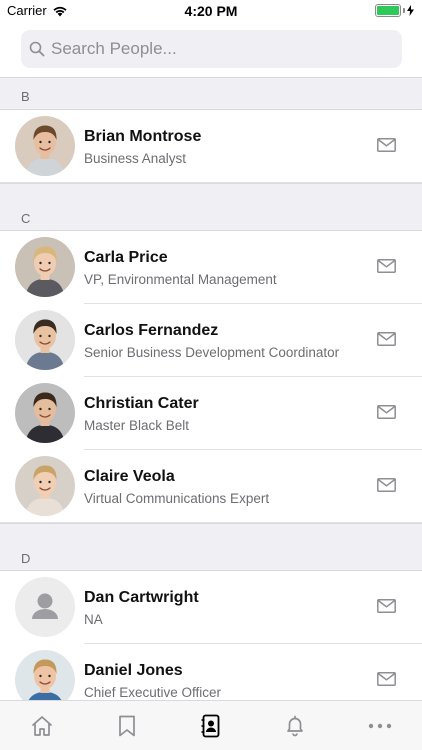 This screenshot has width=422, height=750. I want to click on contact-row: Carla Price VP, Environmental Management, so click(211, 267).